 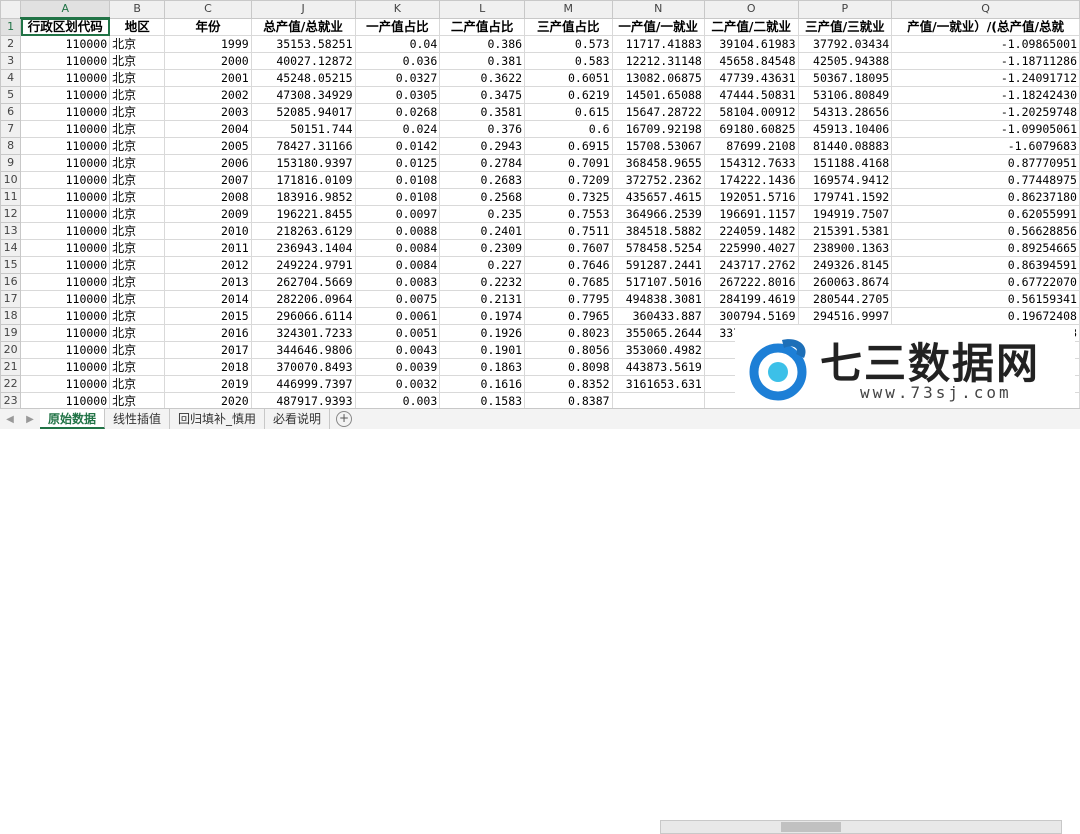 I want to click on cell: 0.0043, so click(x=397, y=350).